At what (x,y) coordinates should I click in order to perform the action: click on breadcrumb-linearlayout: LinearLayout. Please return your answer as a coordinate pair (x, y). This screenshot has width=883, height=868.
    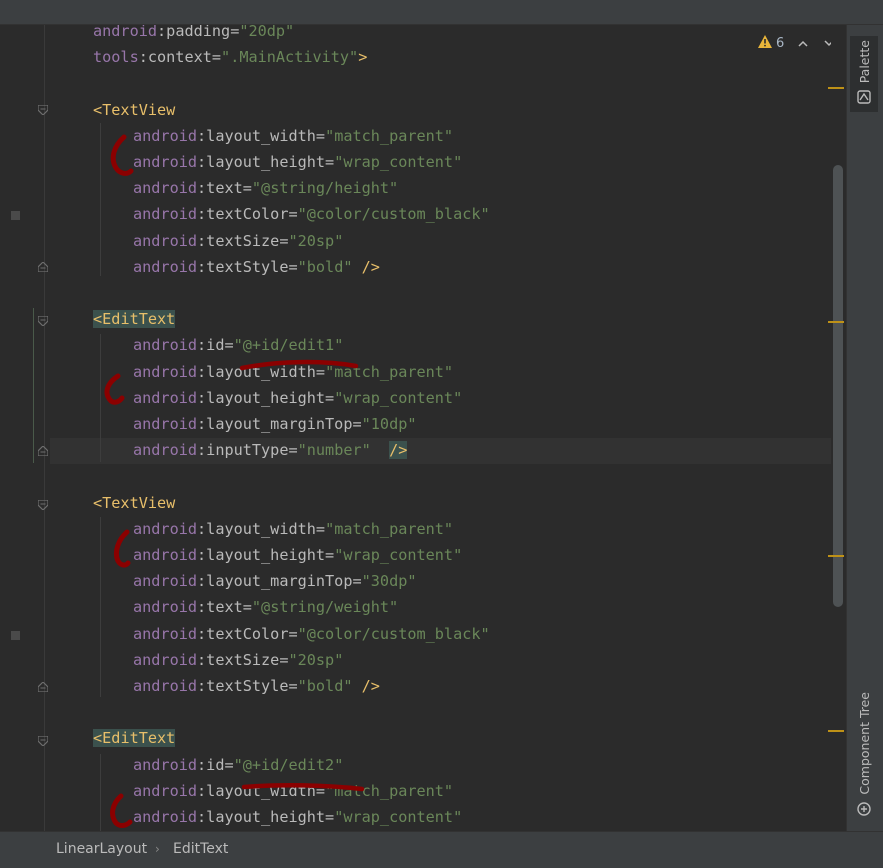
    Looking at the image, I should click on (101, 849).